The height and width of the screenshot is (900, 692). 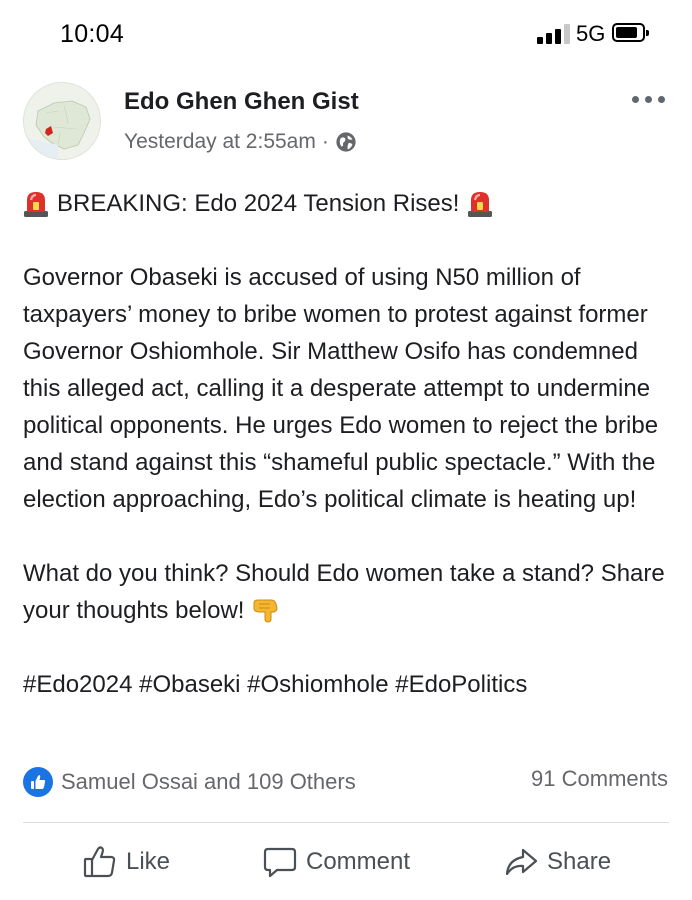 I want to click on avatar, so click(x=62, y=121).